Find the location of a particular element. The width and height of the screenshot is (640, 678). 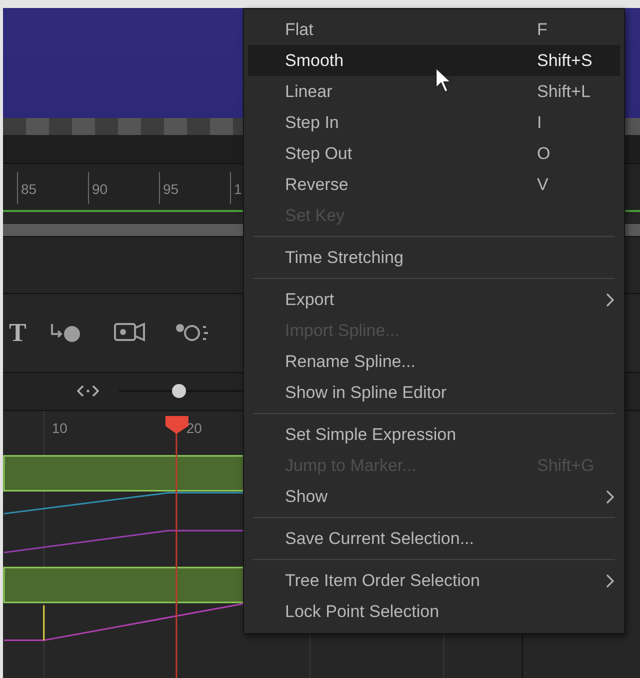

shortcut-label: Shift+S is located at coordinates (564, 60).